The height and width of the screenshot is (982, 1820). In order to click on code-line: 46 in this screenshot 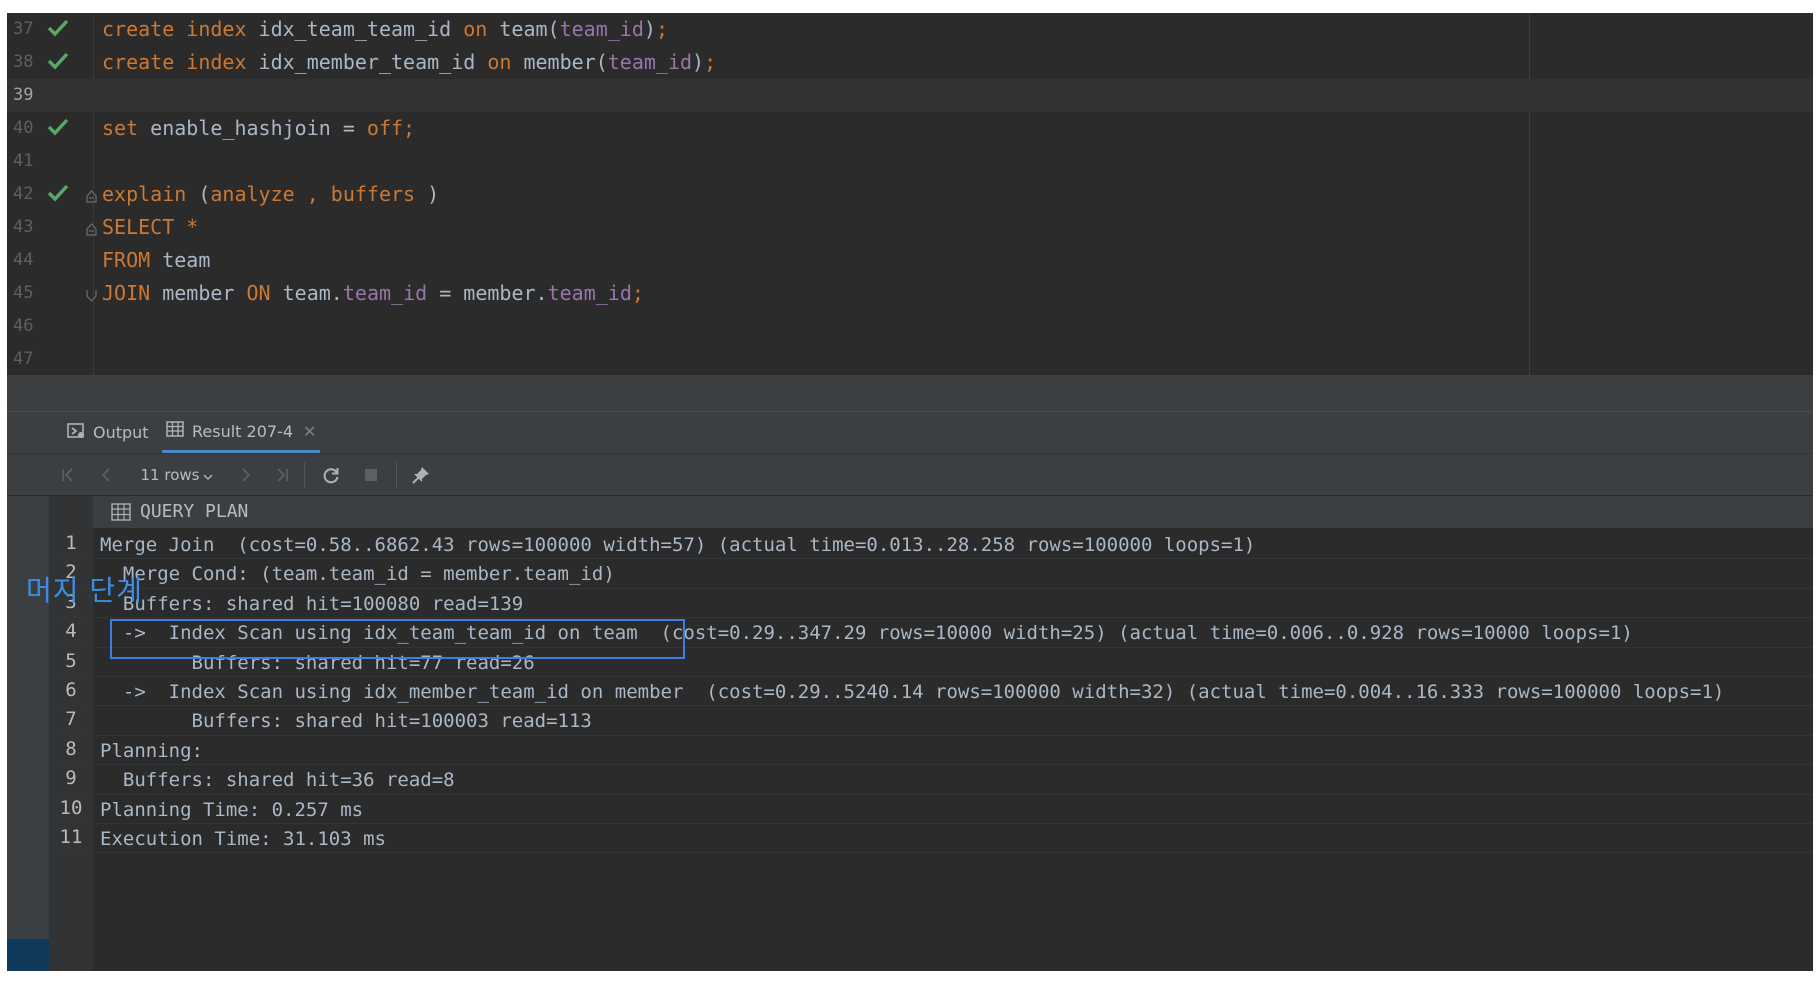, I will do `click(910, 326)`.